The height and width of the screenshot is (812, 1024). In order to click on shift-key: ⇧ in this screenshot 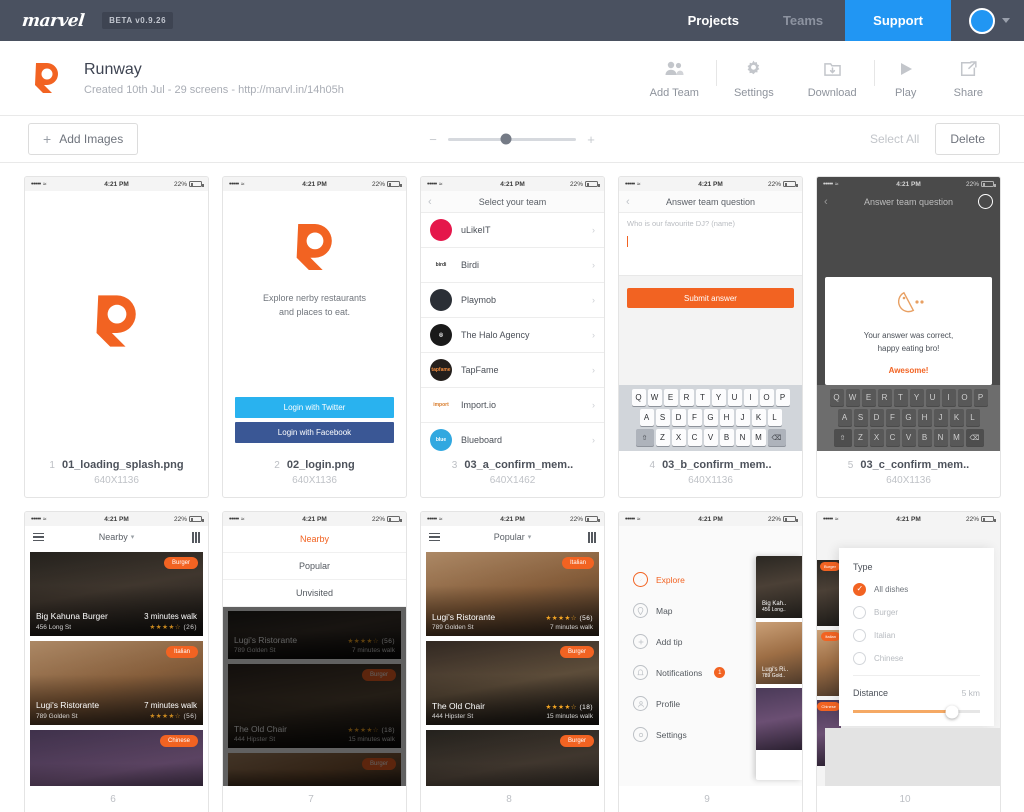, I will do `click(644, 437)`.